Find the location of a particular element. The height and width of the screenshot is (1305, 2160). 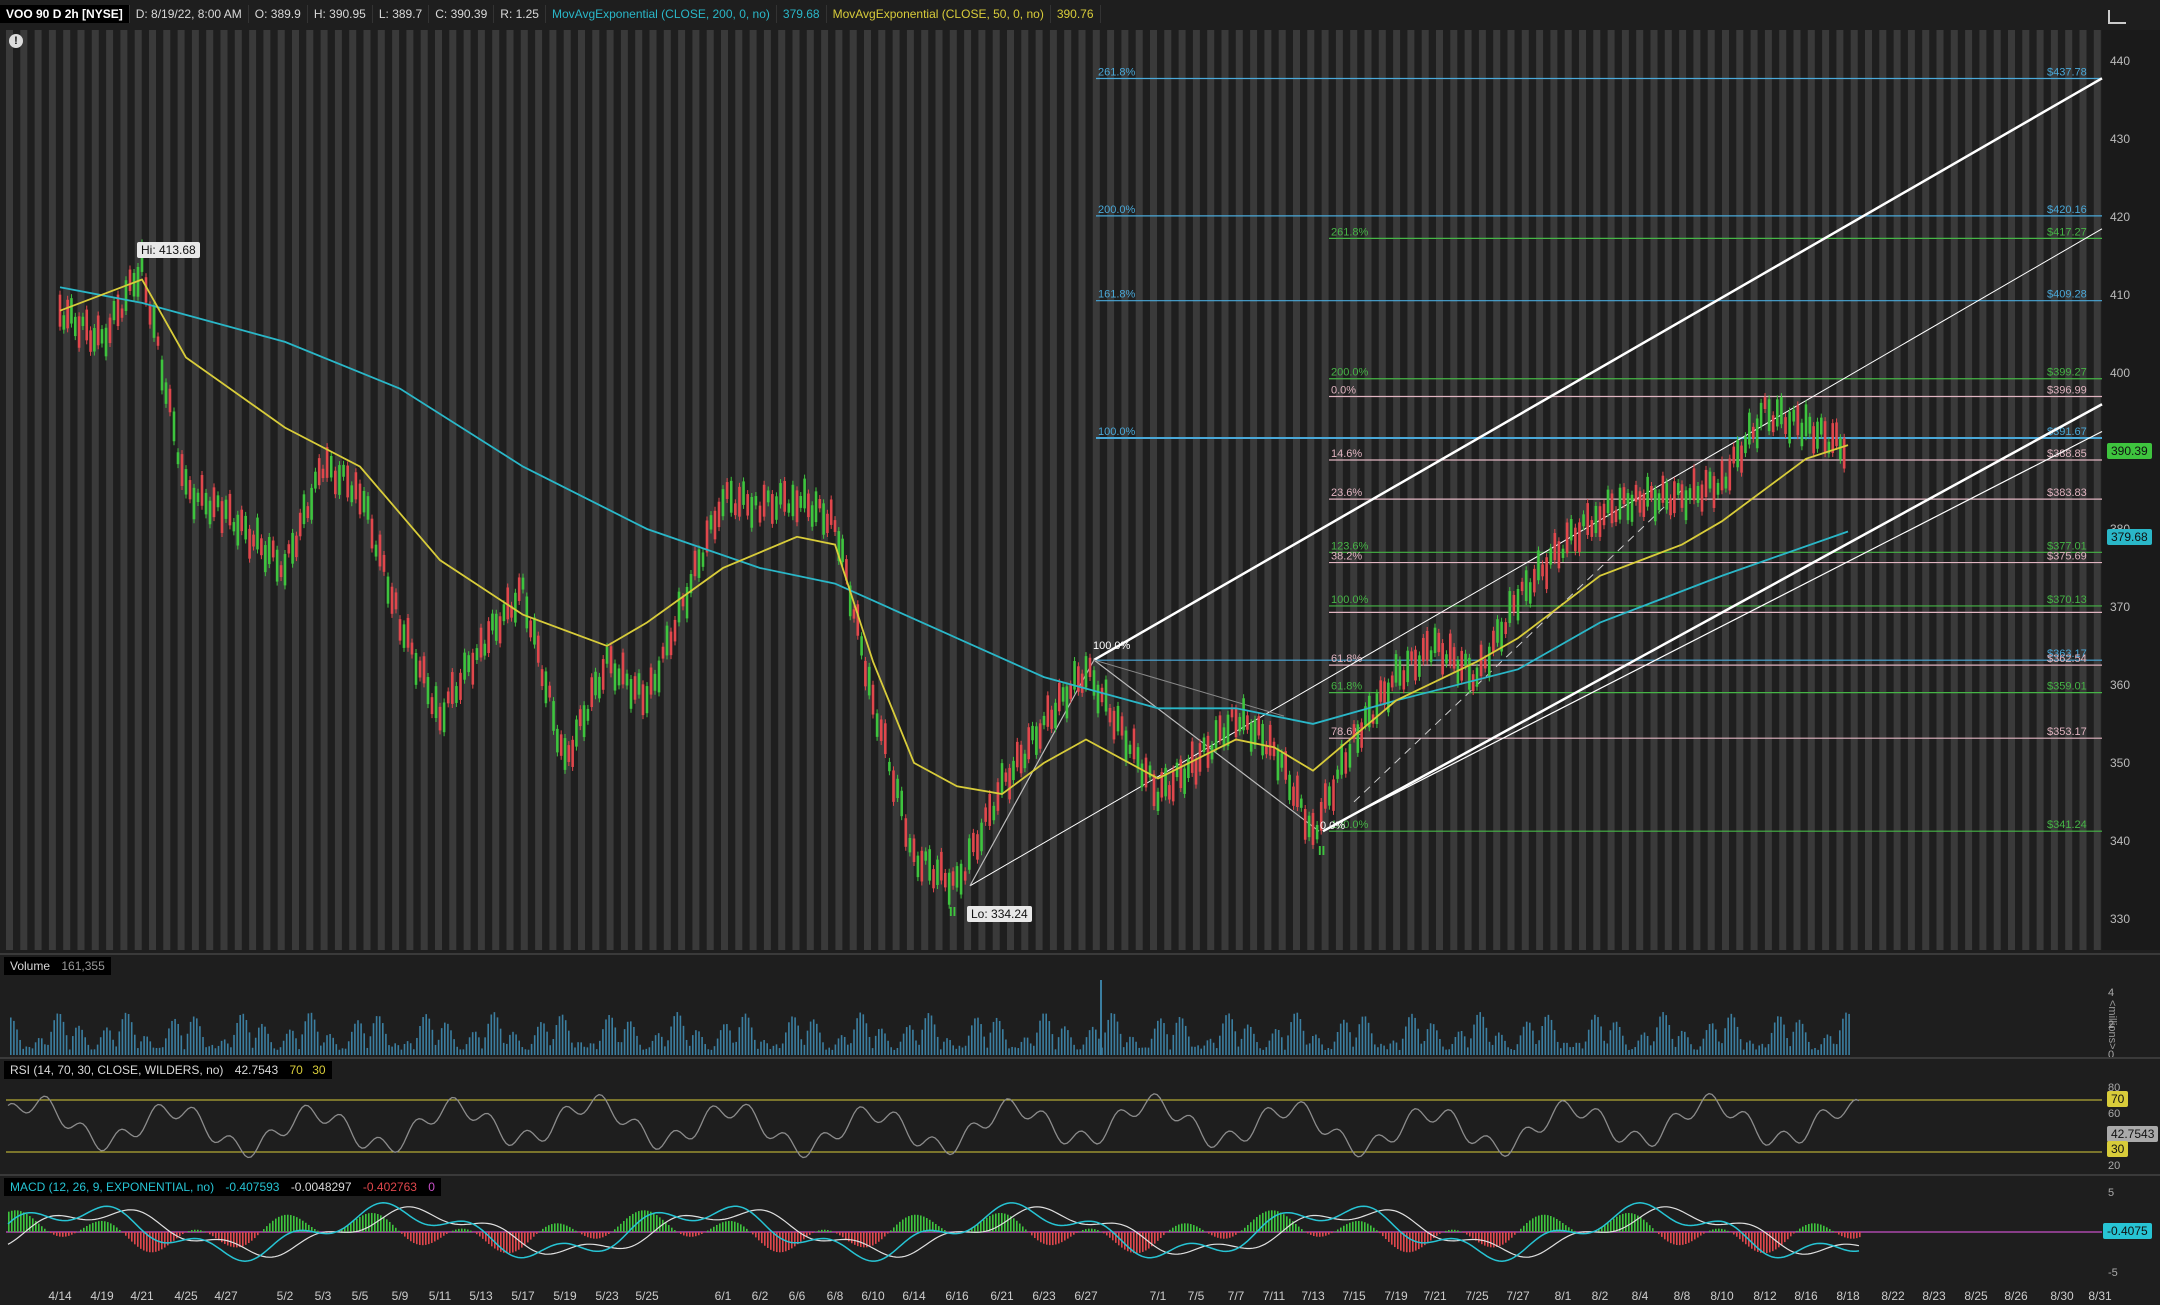

macd-value: -0.407593 is located at coordinates (252, 1187).